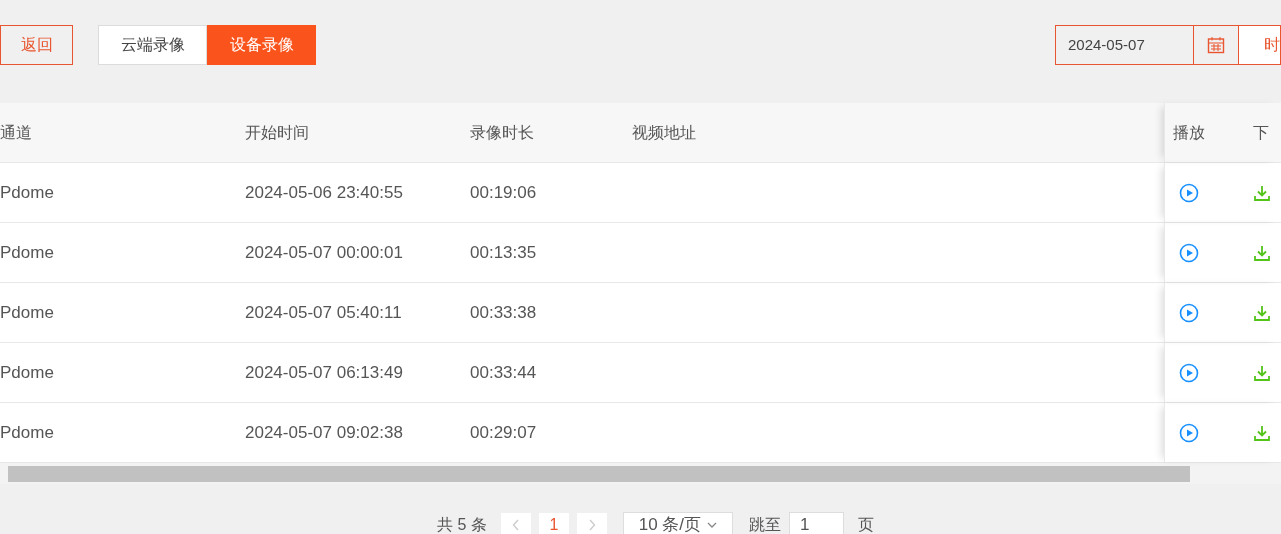 The image size is (1281, 534). What do you see at coordinates (865, 524) in the screenshot?
I see `page-suffix: 页` at bounding box center [865, 524].